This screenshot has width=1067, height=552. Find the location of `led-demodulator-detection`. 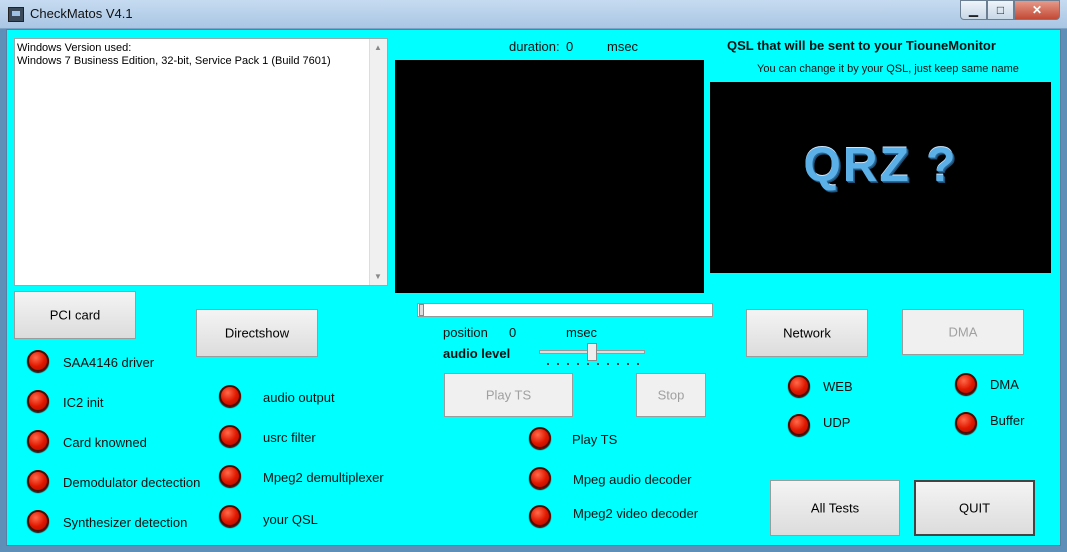

led-demodulator-detection is located at coordinates (38, 481).